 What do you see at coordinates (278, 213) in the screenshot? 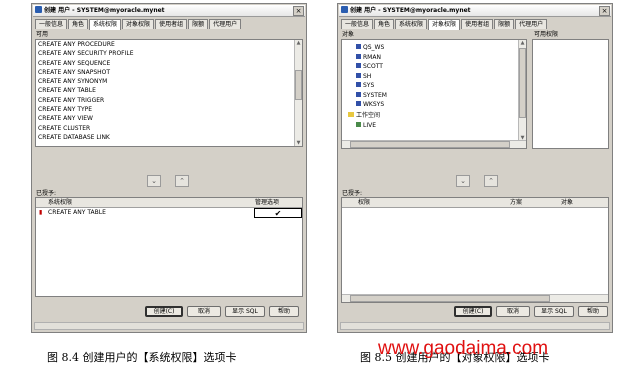
I see `admin-option-checkbox: ✔` at bounding box center [278, 213].